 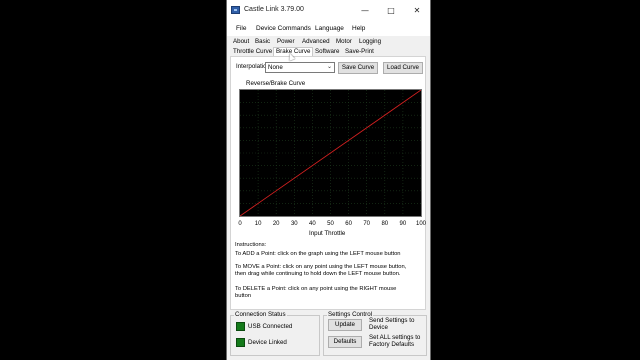 I want to click on x-tick-label: 40, so click(x=312, y=224).